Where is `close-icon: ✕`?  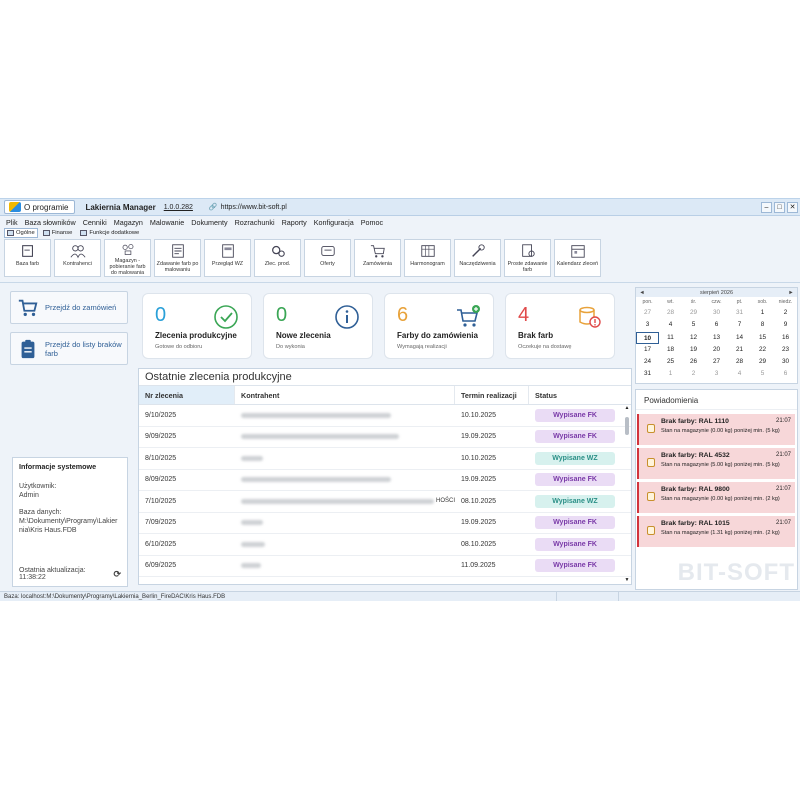 close-icon: ✕ is located at coordinates (792, 207).